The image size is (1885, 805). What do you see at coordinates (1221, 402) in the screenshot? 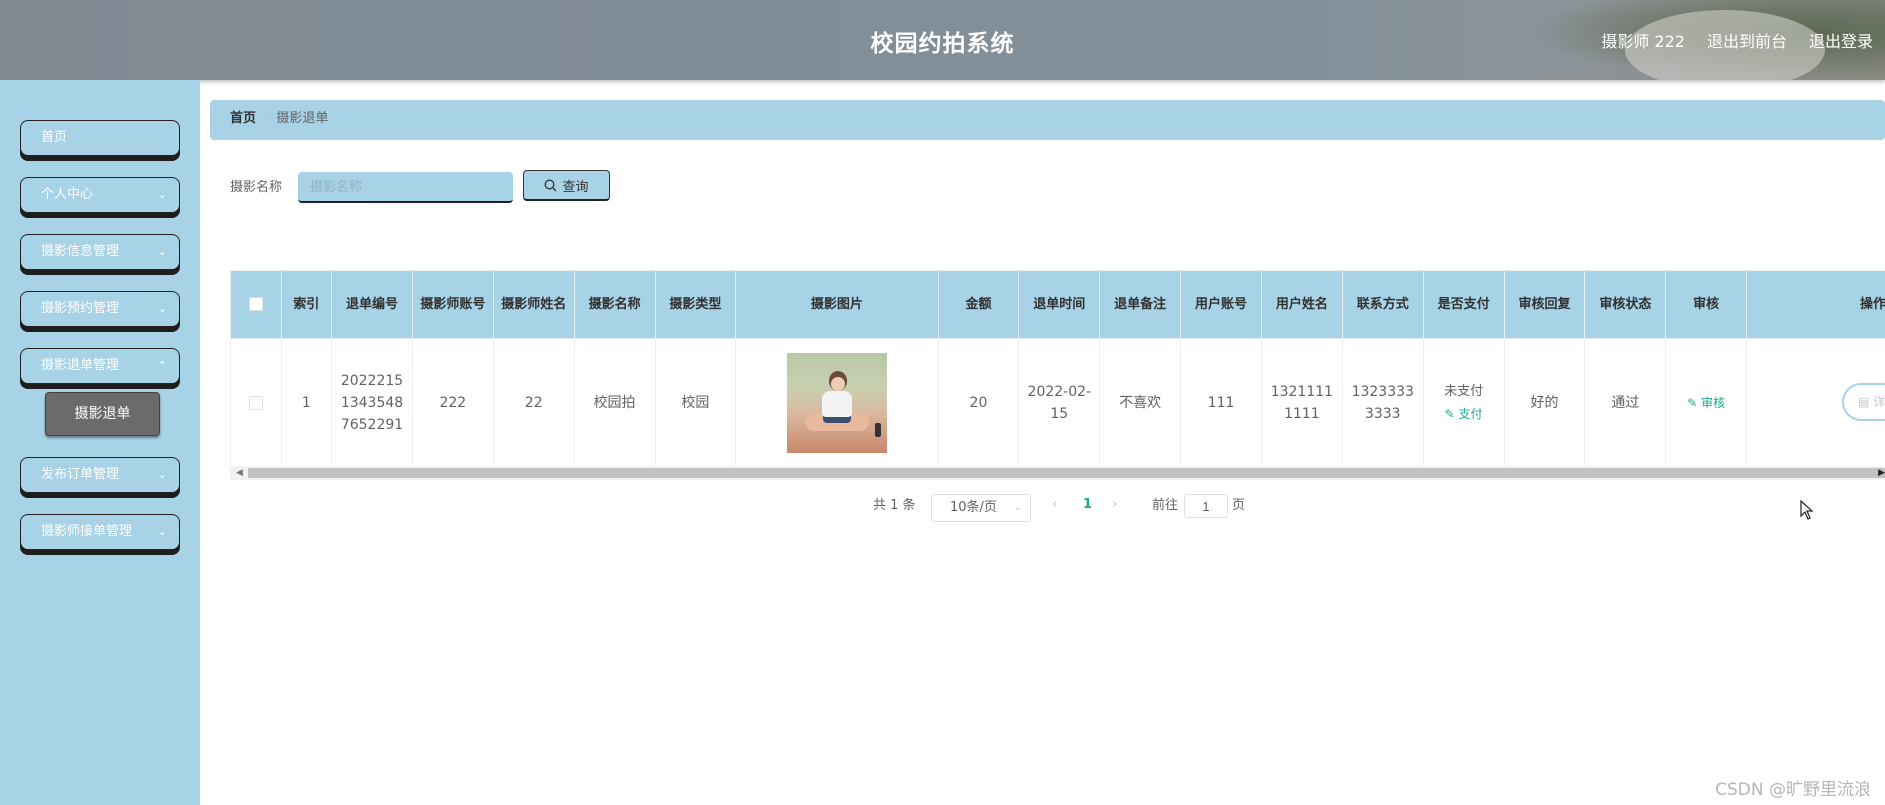
I see `cell-user-account: 111` at bounding box center [1221, 402].